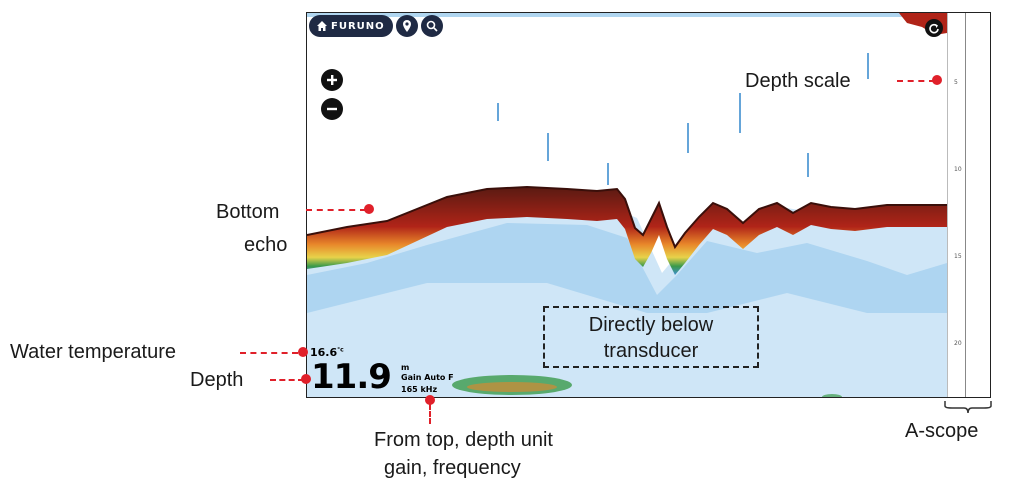 The width and height of the screenshot is (1013, 489). I want to click on home-button: FURUNO, so click(351, 26).